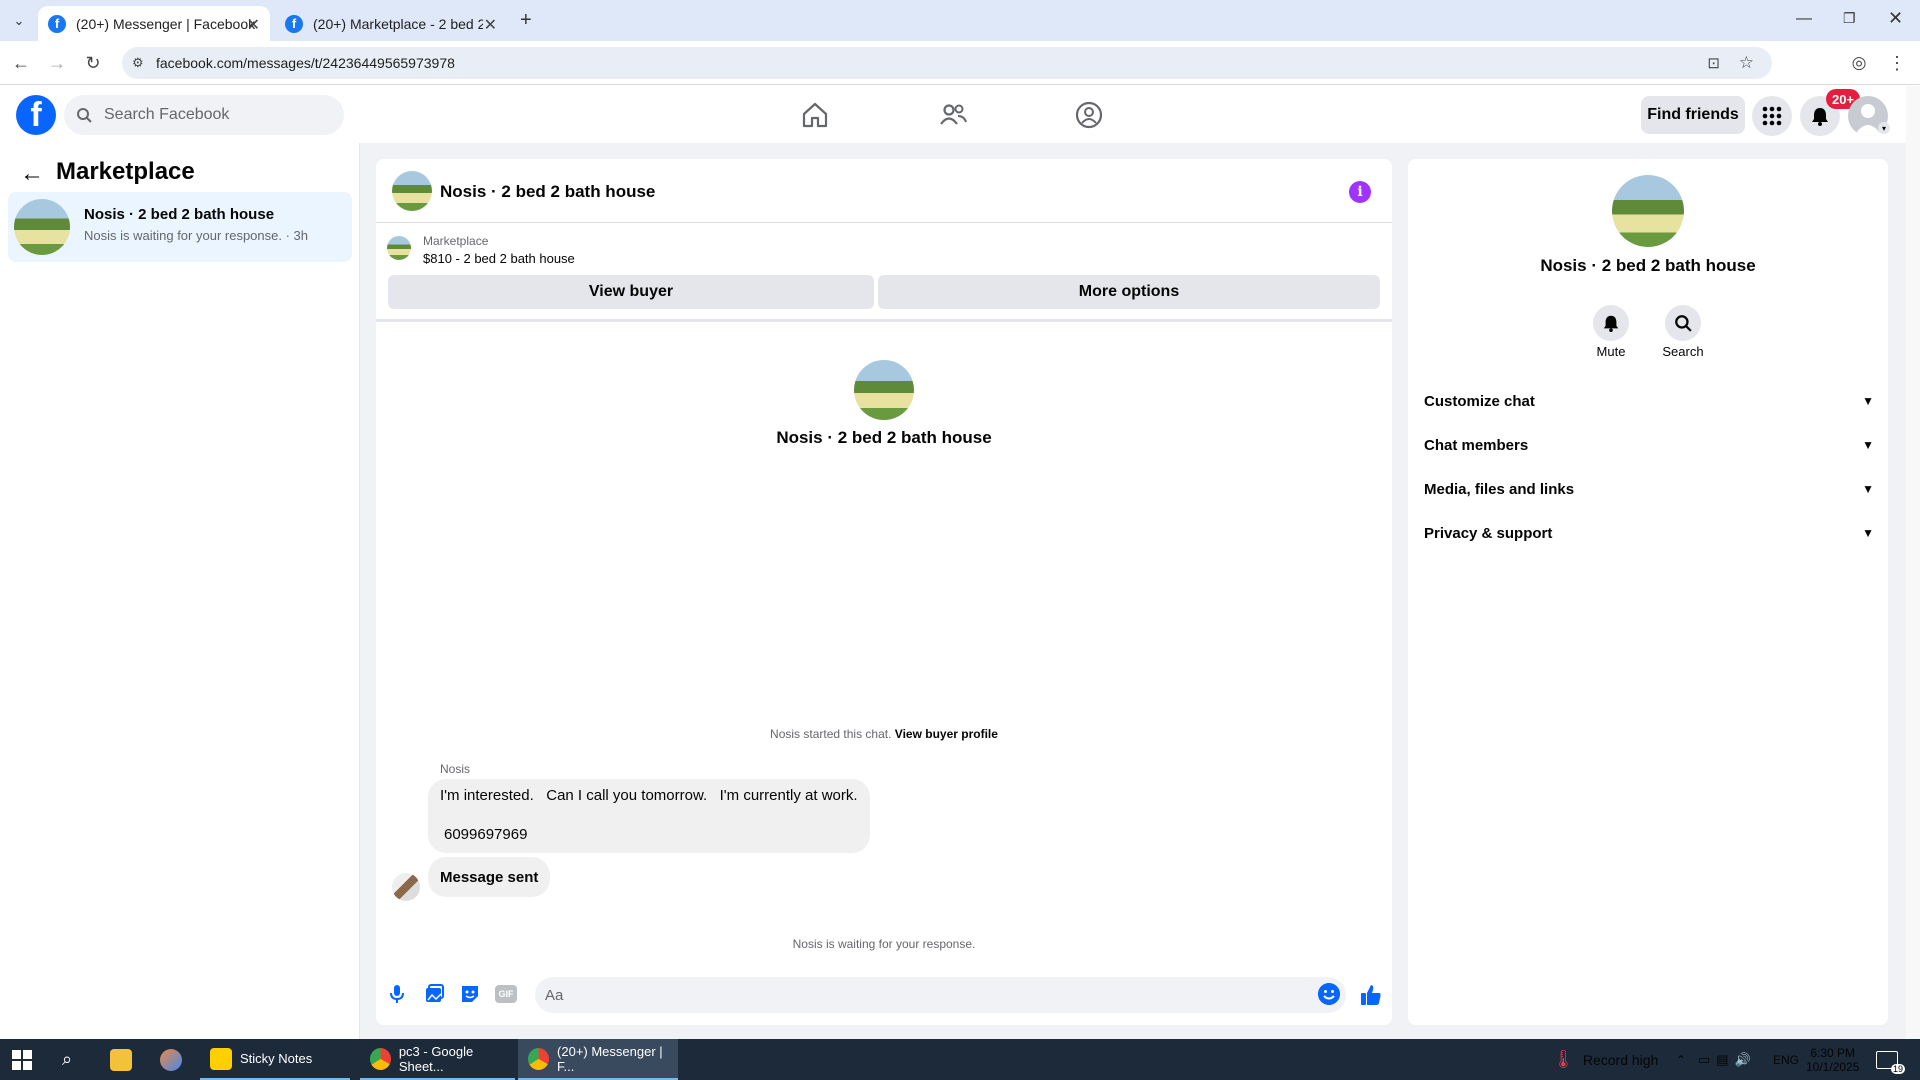 The height and width of the screenshot is (1080, 1920). I want to click on mute-button, so click(1611, 323).